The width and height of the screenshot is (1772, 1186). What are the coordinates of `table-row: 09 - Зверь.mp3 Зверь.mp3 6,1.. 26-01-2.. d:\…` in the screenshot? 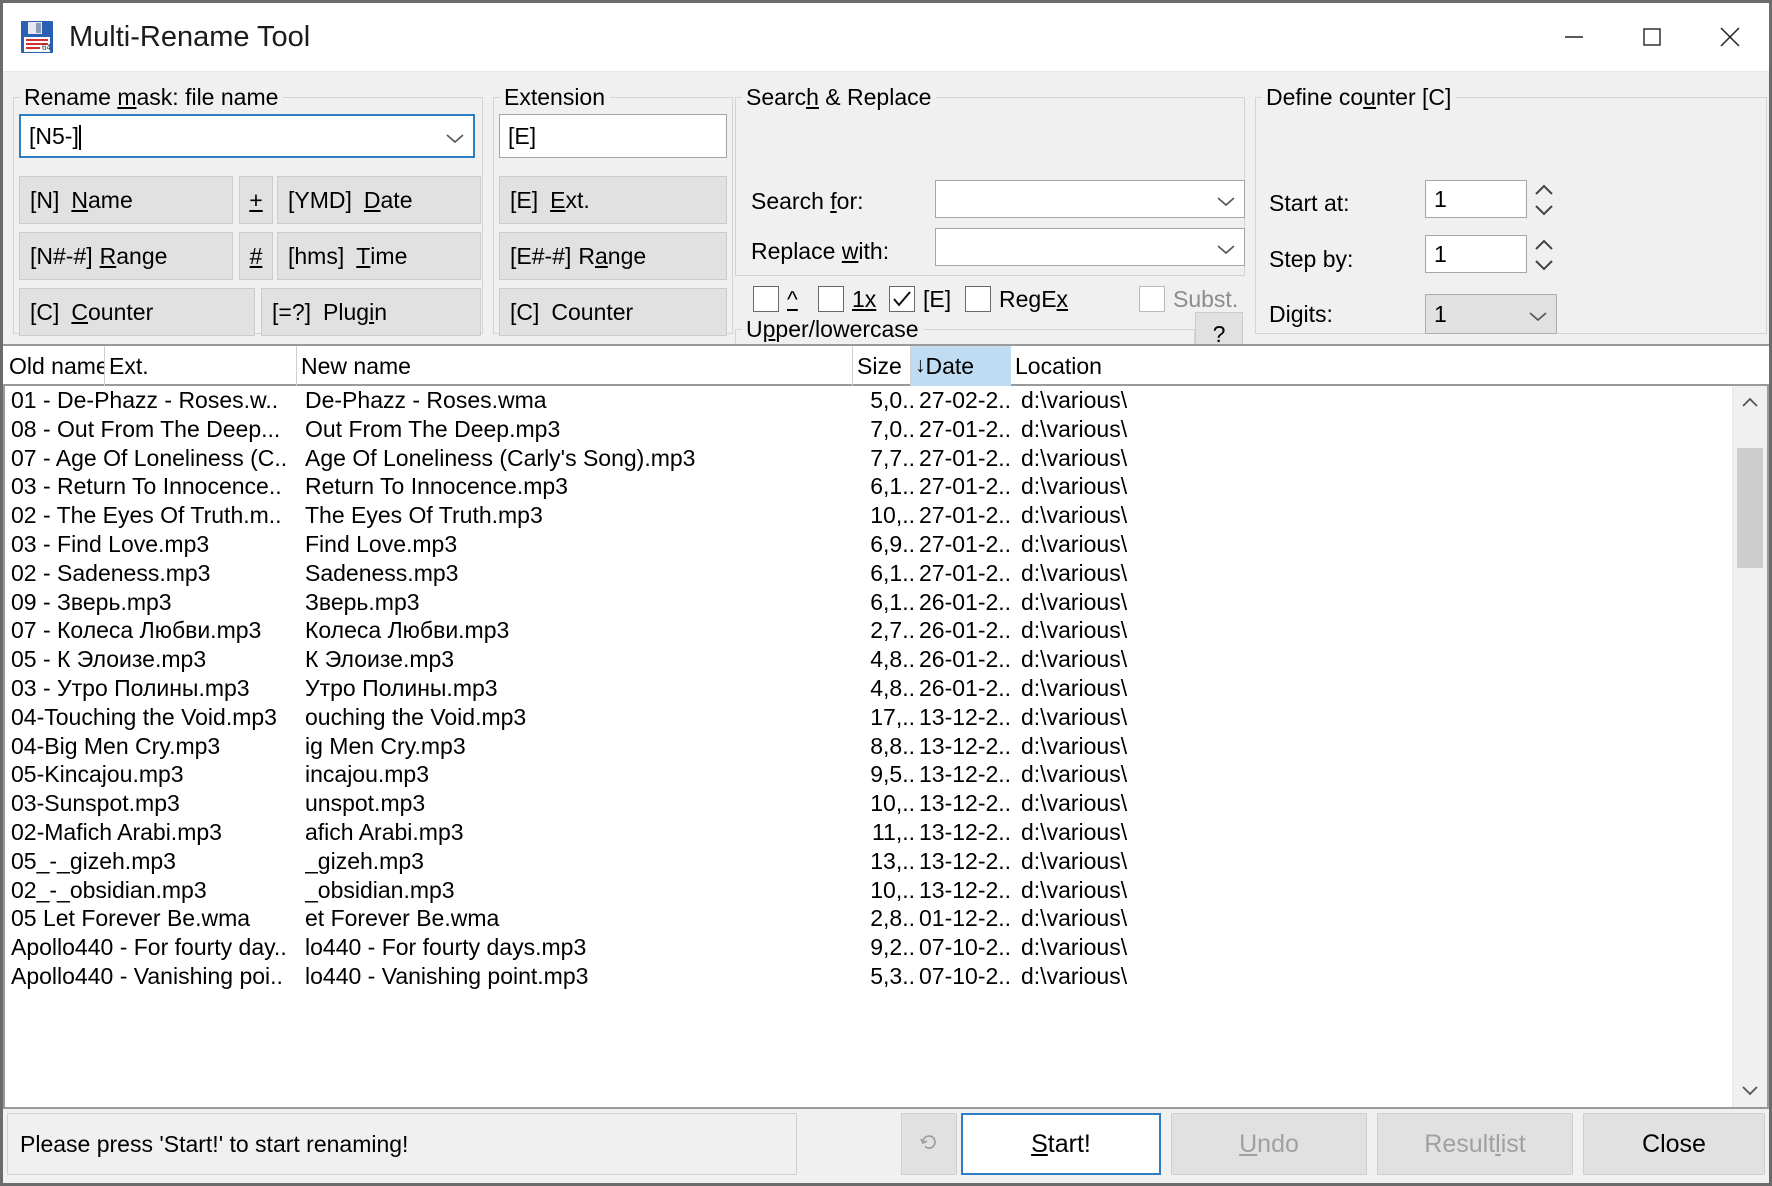 It's located at (869, 602).